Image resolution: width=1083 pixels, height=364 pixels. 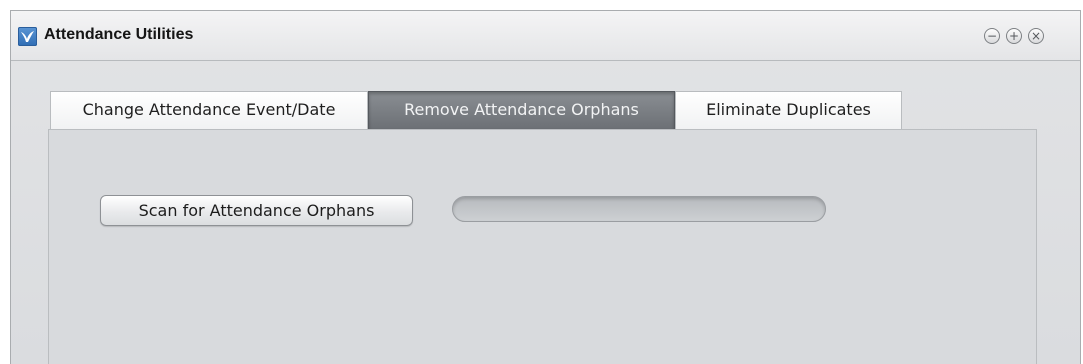 I want to click on tab-remove-attendance-orphans: Remove Attendance Orphans, so click(x=521, y=110).